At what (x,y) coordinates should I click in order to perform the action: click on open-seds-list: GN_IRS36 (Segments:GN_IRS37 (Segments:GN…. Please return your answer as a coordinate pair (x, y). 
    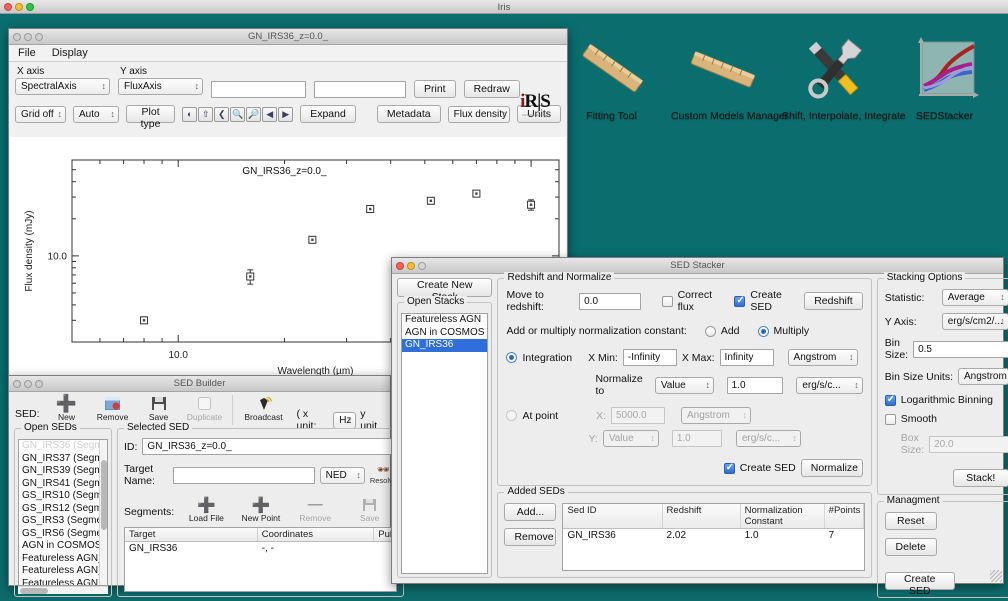
    Looking at the image, I should click on (63, 512).